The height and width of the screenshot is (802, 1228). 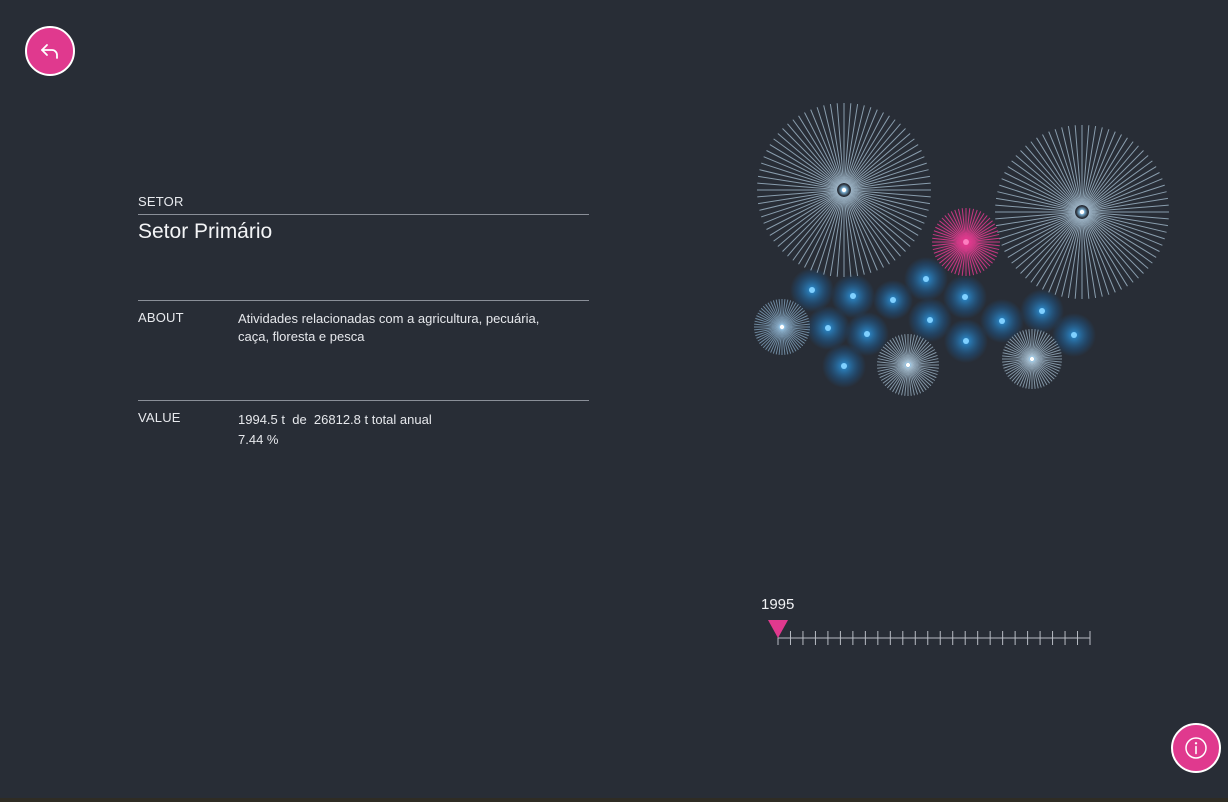 What do you see at coordinates (161, 201) in the screenshot?
I see `sector-label: SETOR` at bounding box center [161, 201].